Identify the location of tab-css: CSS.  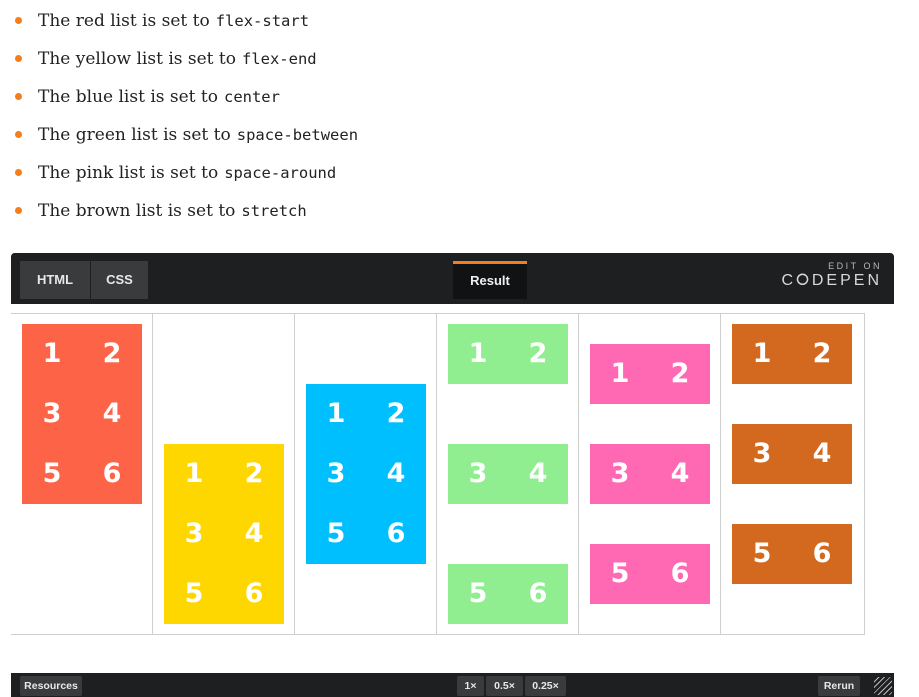
(119, 280).